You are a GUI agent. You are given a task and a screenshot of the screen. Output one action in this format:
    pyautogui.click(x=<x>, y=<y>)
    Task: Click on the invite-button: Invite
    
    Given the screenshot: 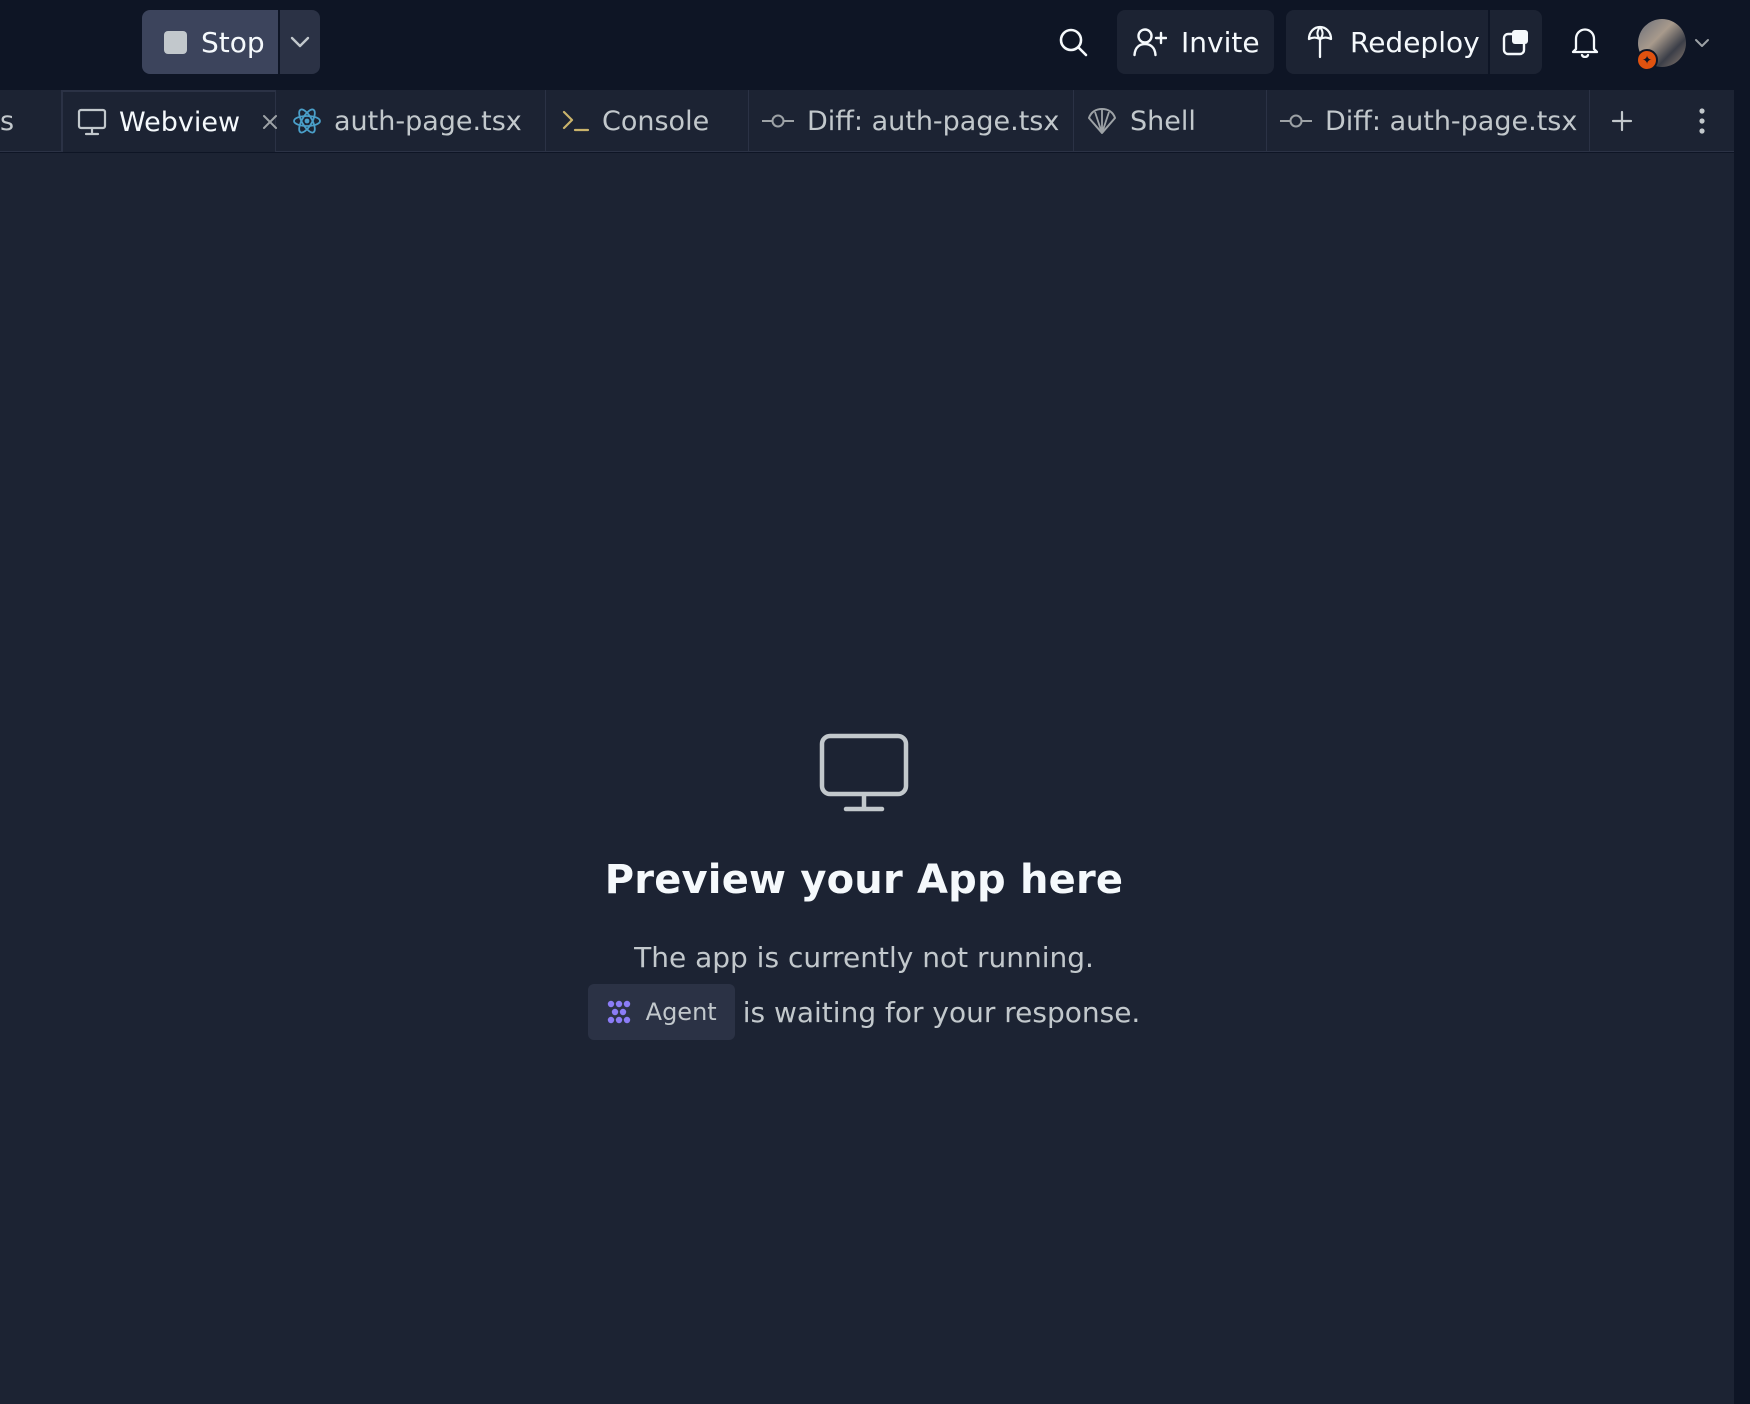 What is the action you would take?
    pyautogui.click(x=1195, y=42)
    